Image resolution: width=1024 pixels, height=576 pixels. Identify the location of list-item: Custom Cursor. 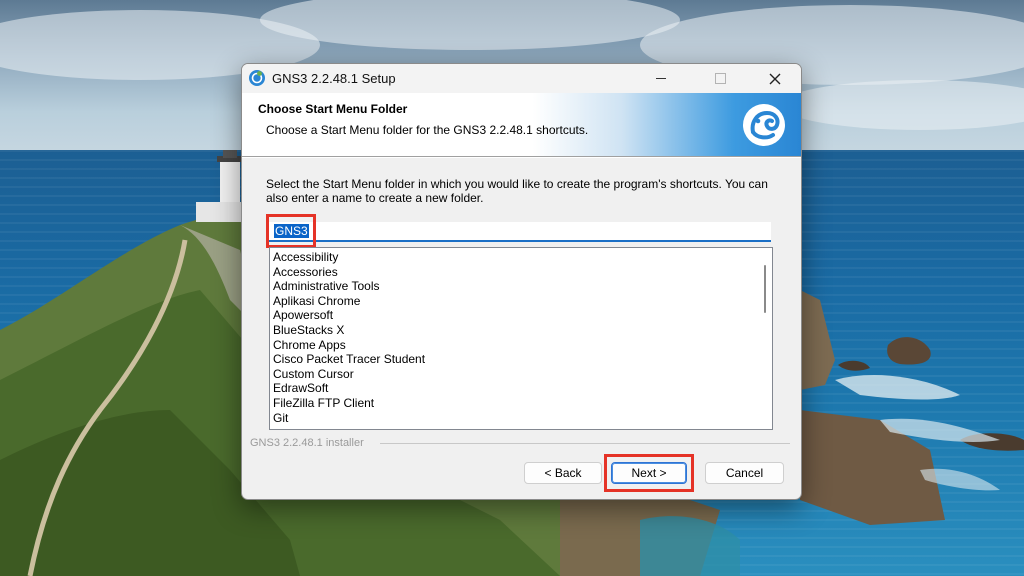
(313, 374).